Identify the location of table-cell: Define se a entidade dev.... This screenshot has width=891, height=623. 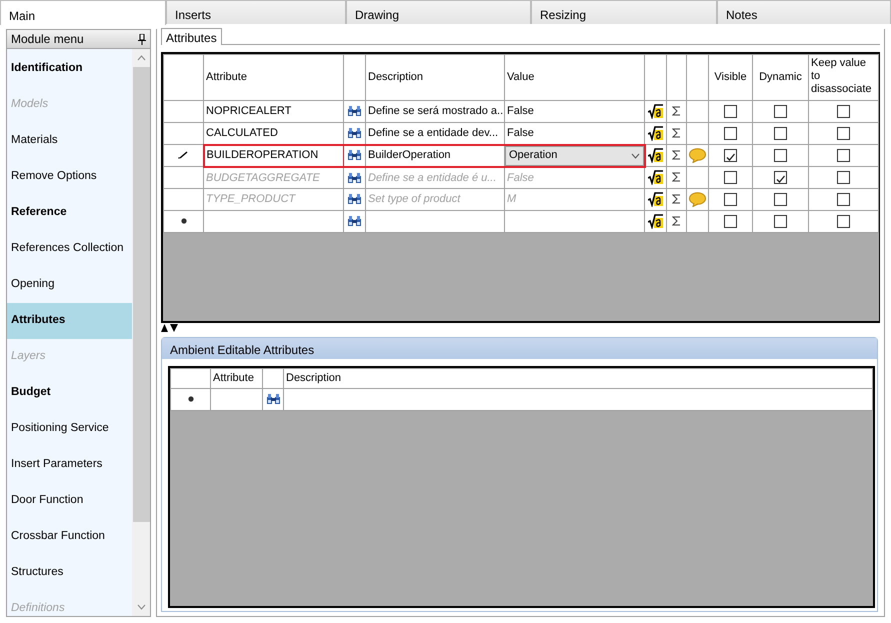
(433, 133).